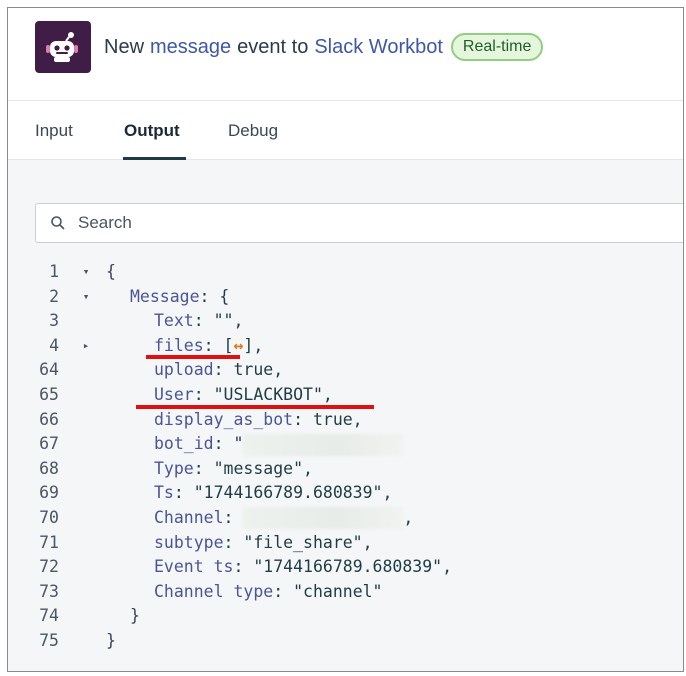 This screenshot has height=676, width=686. Describe the element at coordinates (49, 517) in the screenshot. I see `line-number: 70` at that location.